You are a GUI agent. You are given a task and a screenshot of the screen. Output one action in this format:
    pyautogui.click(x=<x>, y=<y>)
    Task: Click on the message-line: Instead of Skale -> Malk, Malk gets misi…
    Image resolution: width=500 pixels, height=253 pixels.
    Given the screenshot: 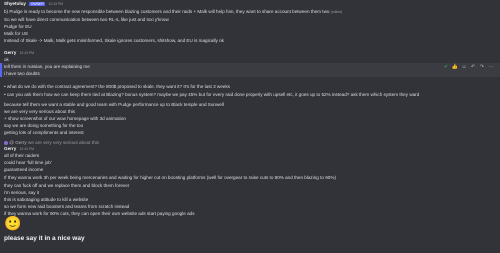 What is the action you would take?
    pyautogui.click(x=114, y=40)
    